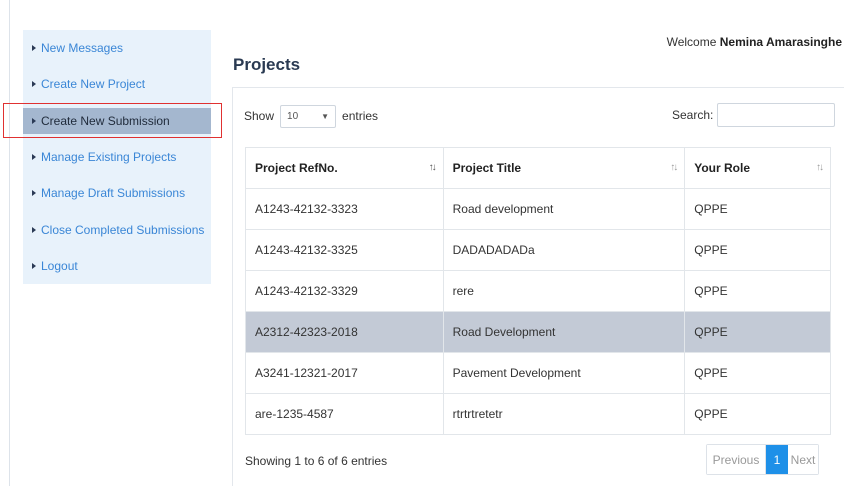 Image resolution: width=844 pixels, height=486 pixels. I want to click on cell-refno: A1243-42132-3329, so click(344, 291).